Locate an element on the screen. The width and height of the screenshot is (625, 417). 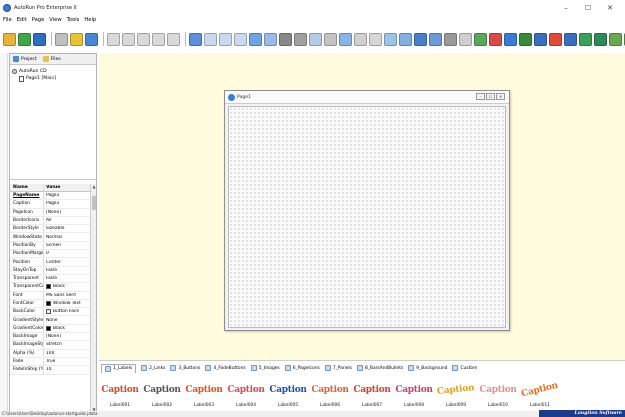
property-row: Caption Page1 is located at coordinates (53, 204).